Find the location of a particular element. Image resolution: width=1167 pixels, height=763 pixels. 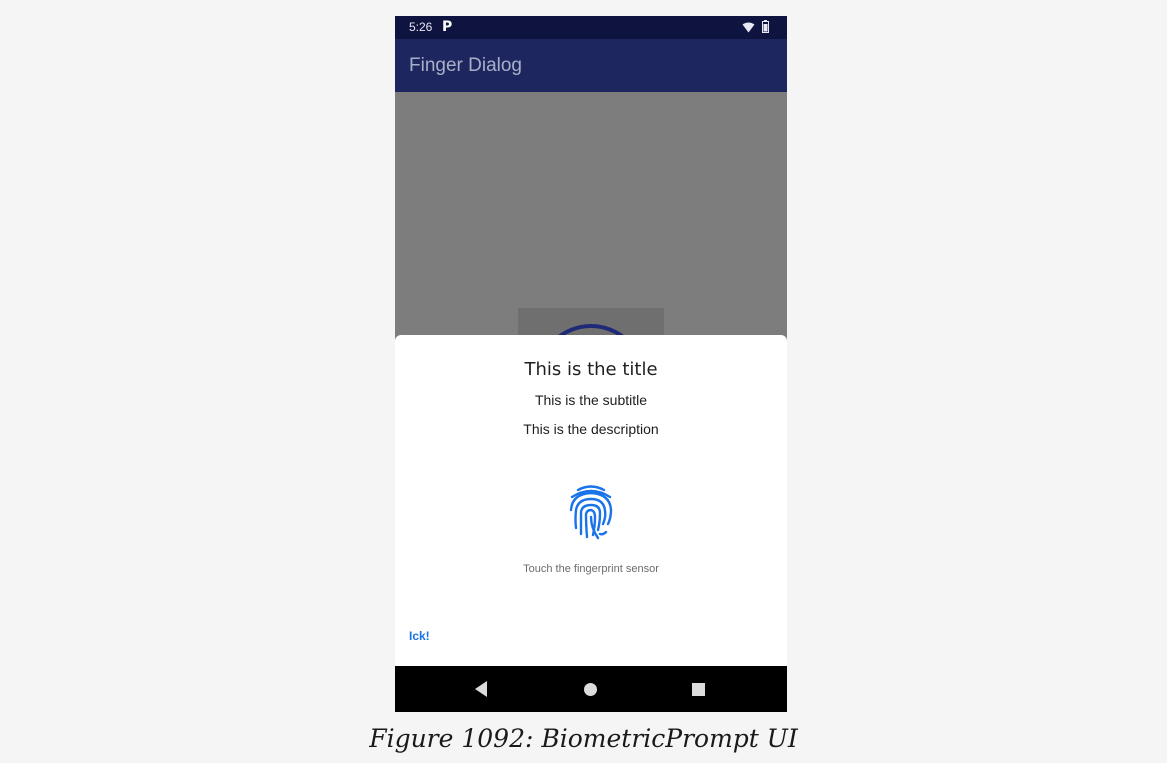

dialog-title: This is the title is located at coordinates (591, 369).